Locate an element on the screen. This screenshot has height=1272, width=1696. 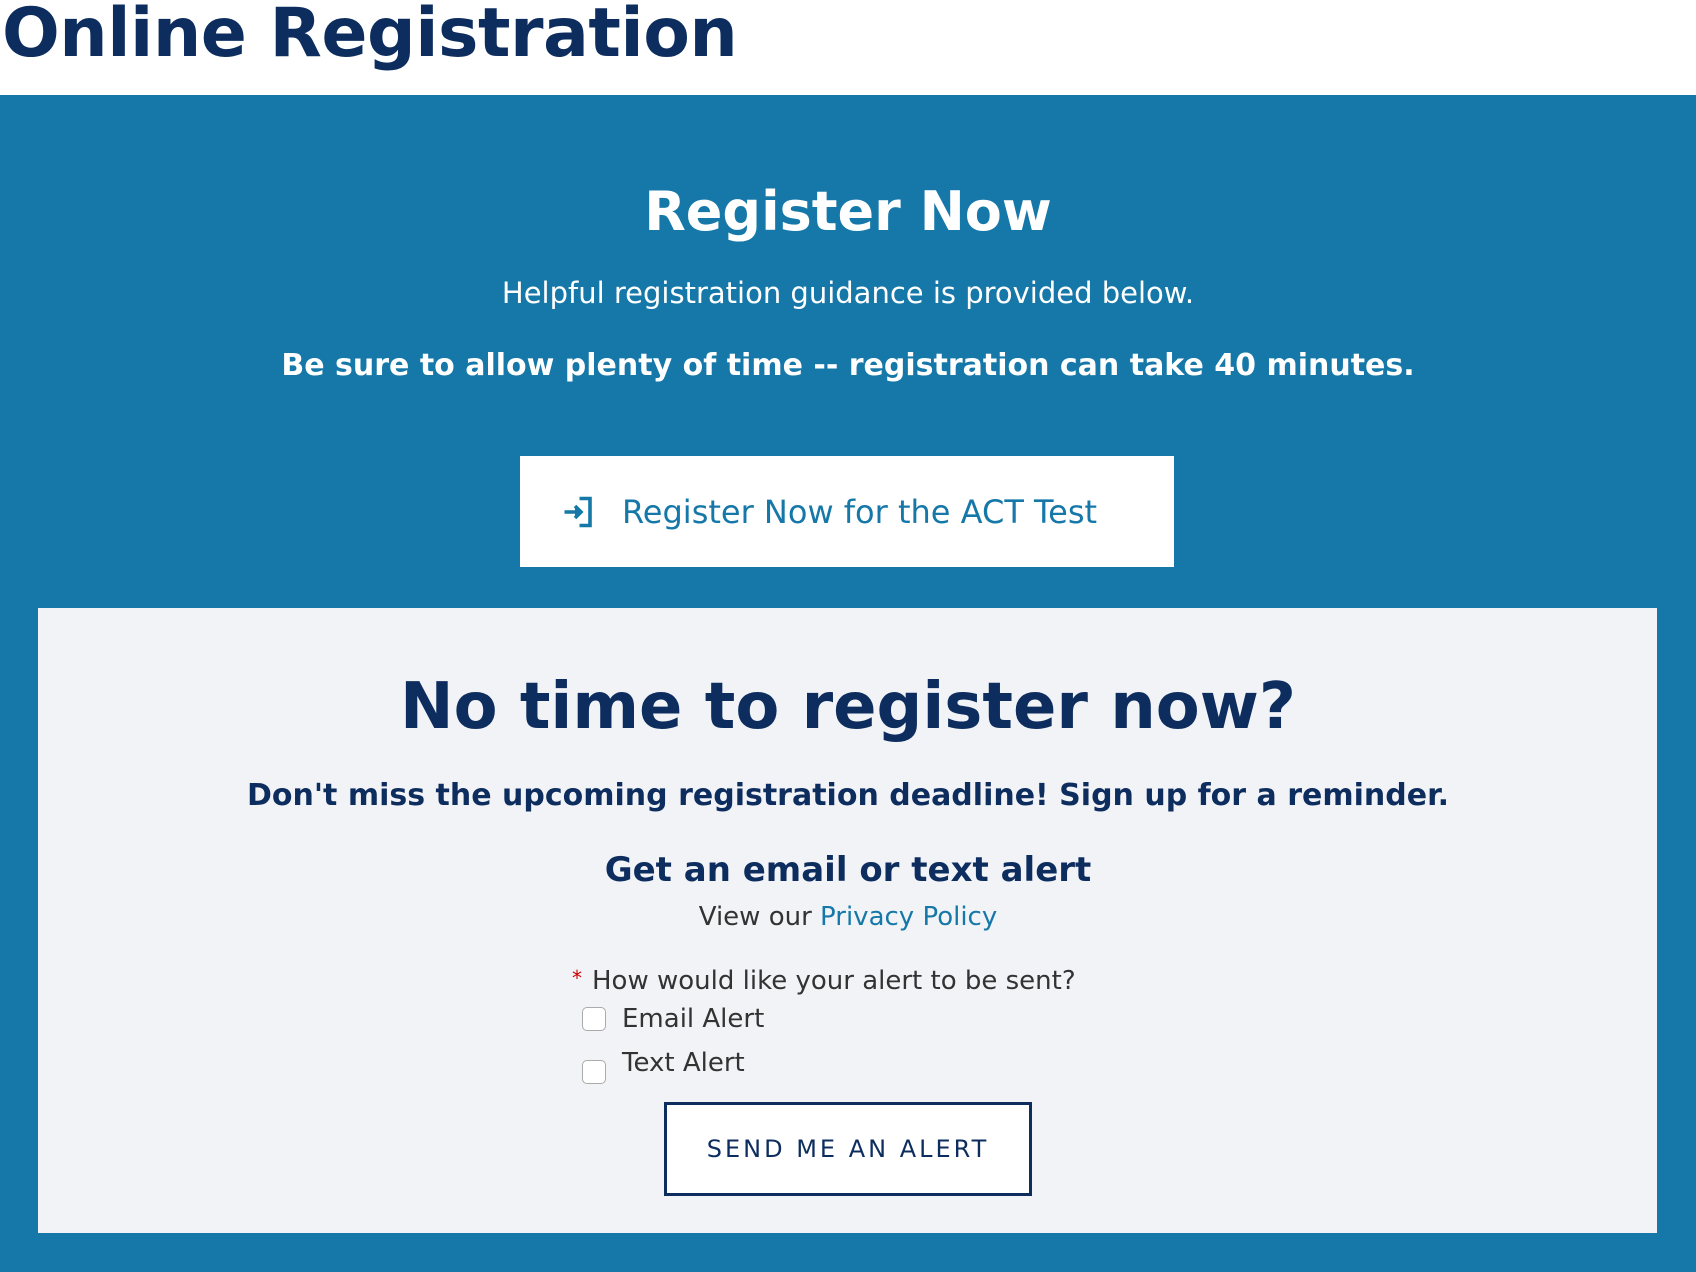
privacy-line: View our Privacy Policy is located at coordinates (848, 917).